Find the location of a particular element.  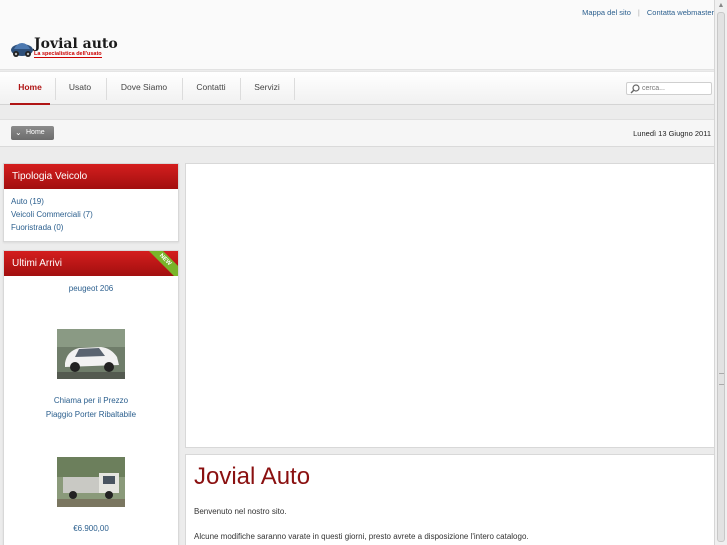

scroll-up-icon: ▲ is located at coordinates (721, 6).